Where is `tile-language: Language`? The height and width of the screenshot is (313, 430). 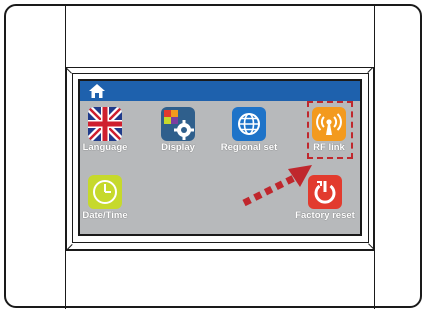 tile-language: Language is located at coordinates (105, 130).